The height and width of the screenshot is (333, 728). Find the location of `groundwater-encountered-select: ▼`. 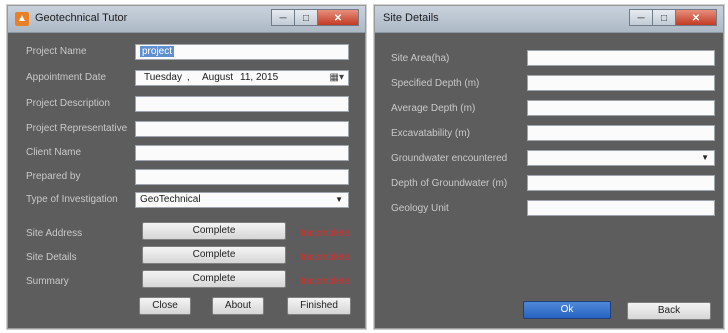

groundwater-encountered-select: ▼ is located at coordinates (621, 158).